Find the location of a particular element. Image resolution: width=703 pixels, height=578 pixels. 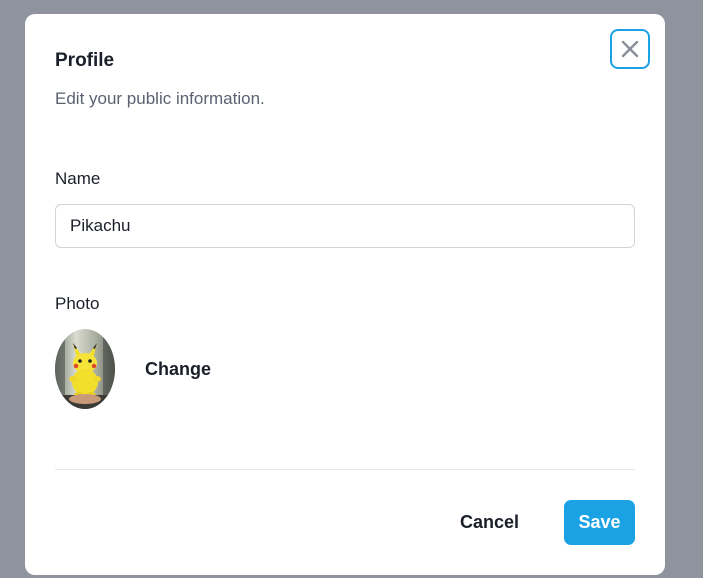

change-photo-button: Change is located at coordinates (178, 369).